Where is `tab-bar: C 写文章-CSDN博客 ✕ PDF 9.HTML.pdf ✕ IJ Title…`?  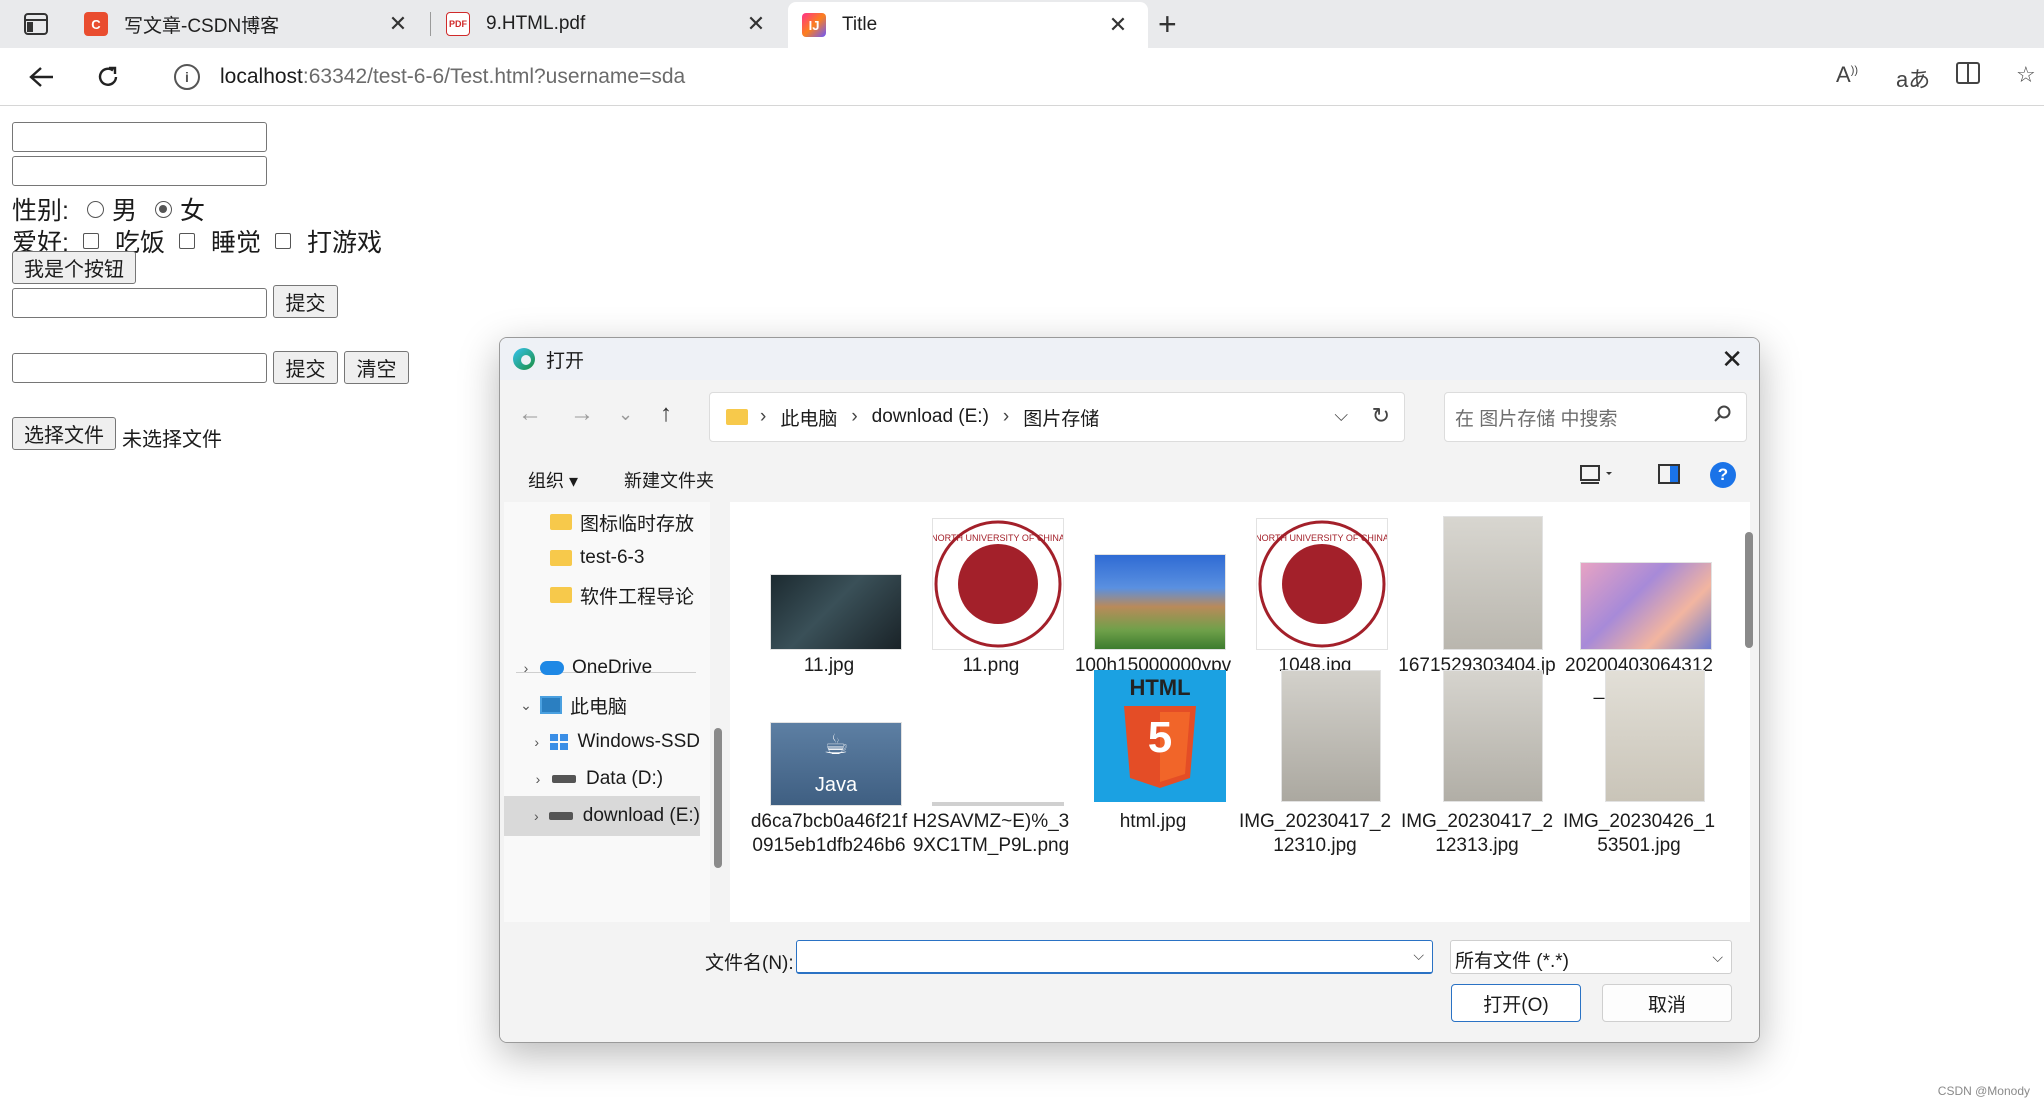
tab-bar: C 写文章-CSDN博客 ✕ PDF 9.HTML.pdf ✕ IJ Title… is located at coordinates (1022, 24).